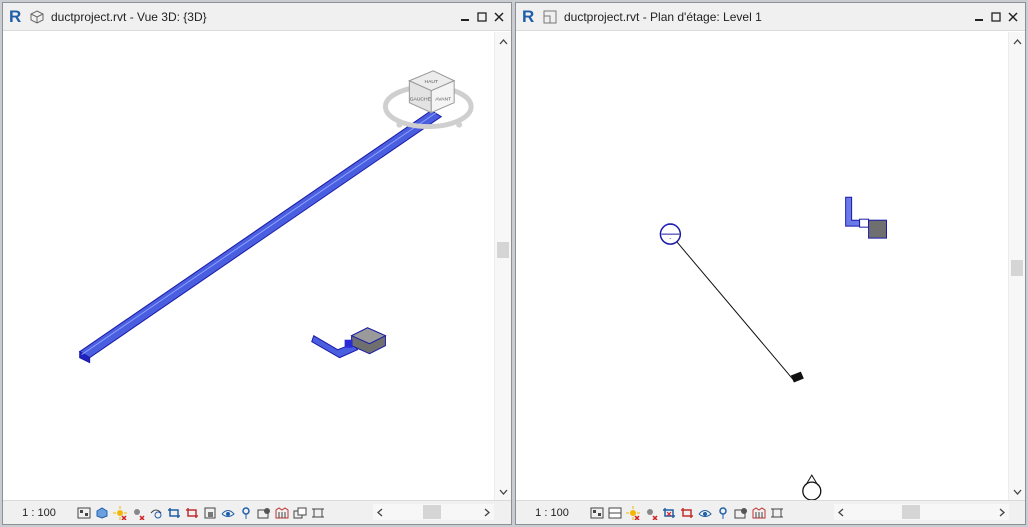 Image resolution: width=1028 pixels, height=527 pixels. Describe the element at coordinates (670, 234) in the screenshot. I see `section-head-marker: -` at that location.